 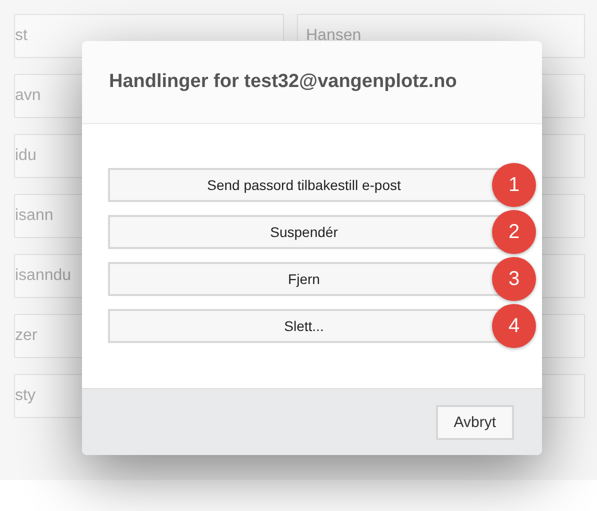 What do you see at coordinates (514, 326) in the screenshot?
I see `number-badge: 4` at bounding box center [514, 326].